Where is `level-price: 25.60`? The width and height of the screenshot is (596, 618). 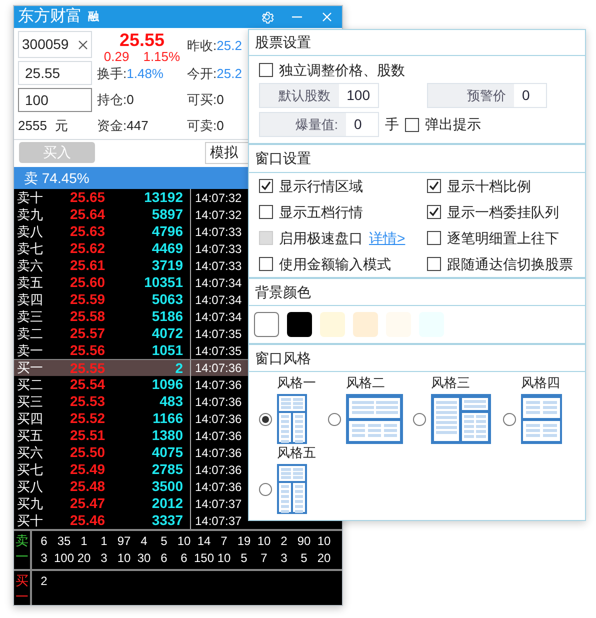 level-price: 25.60 is located at coordinates (88, 282).